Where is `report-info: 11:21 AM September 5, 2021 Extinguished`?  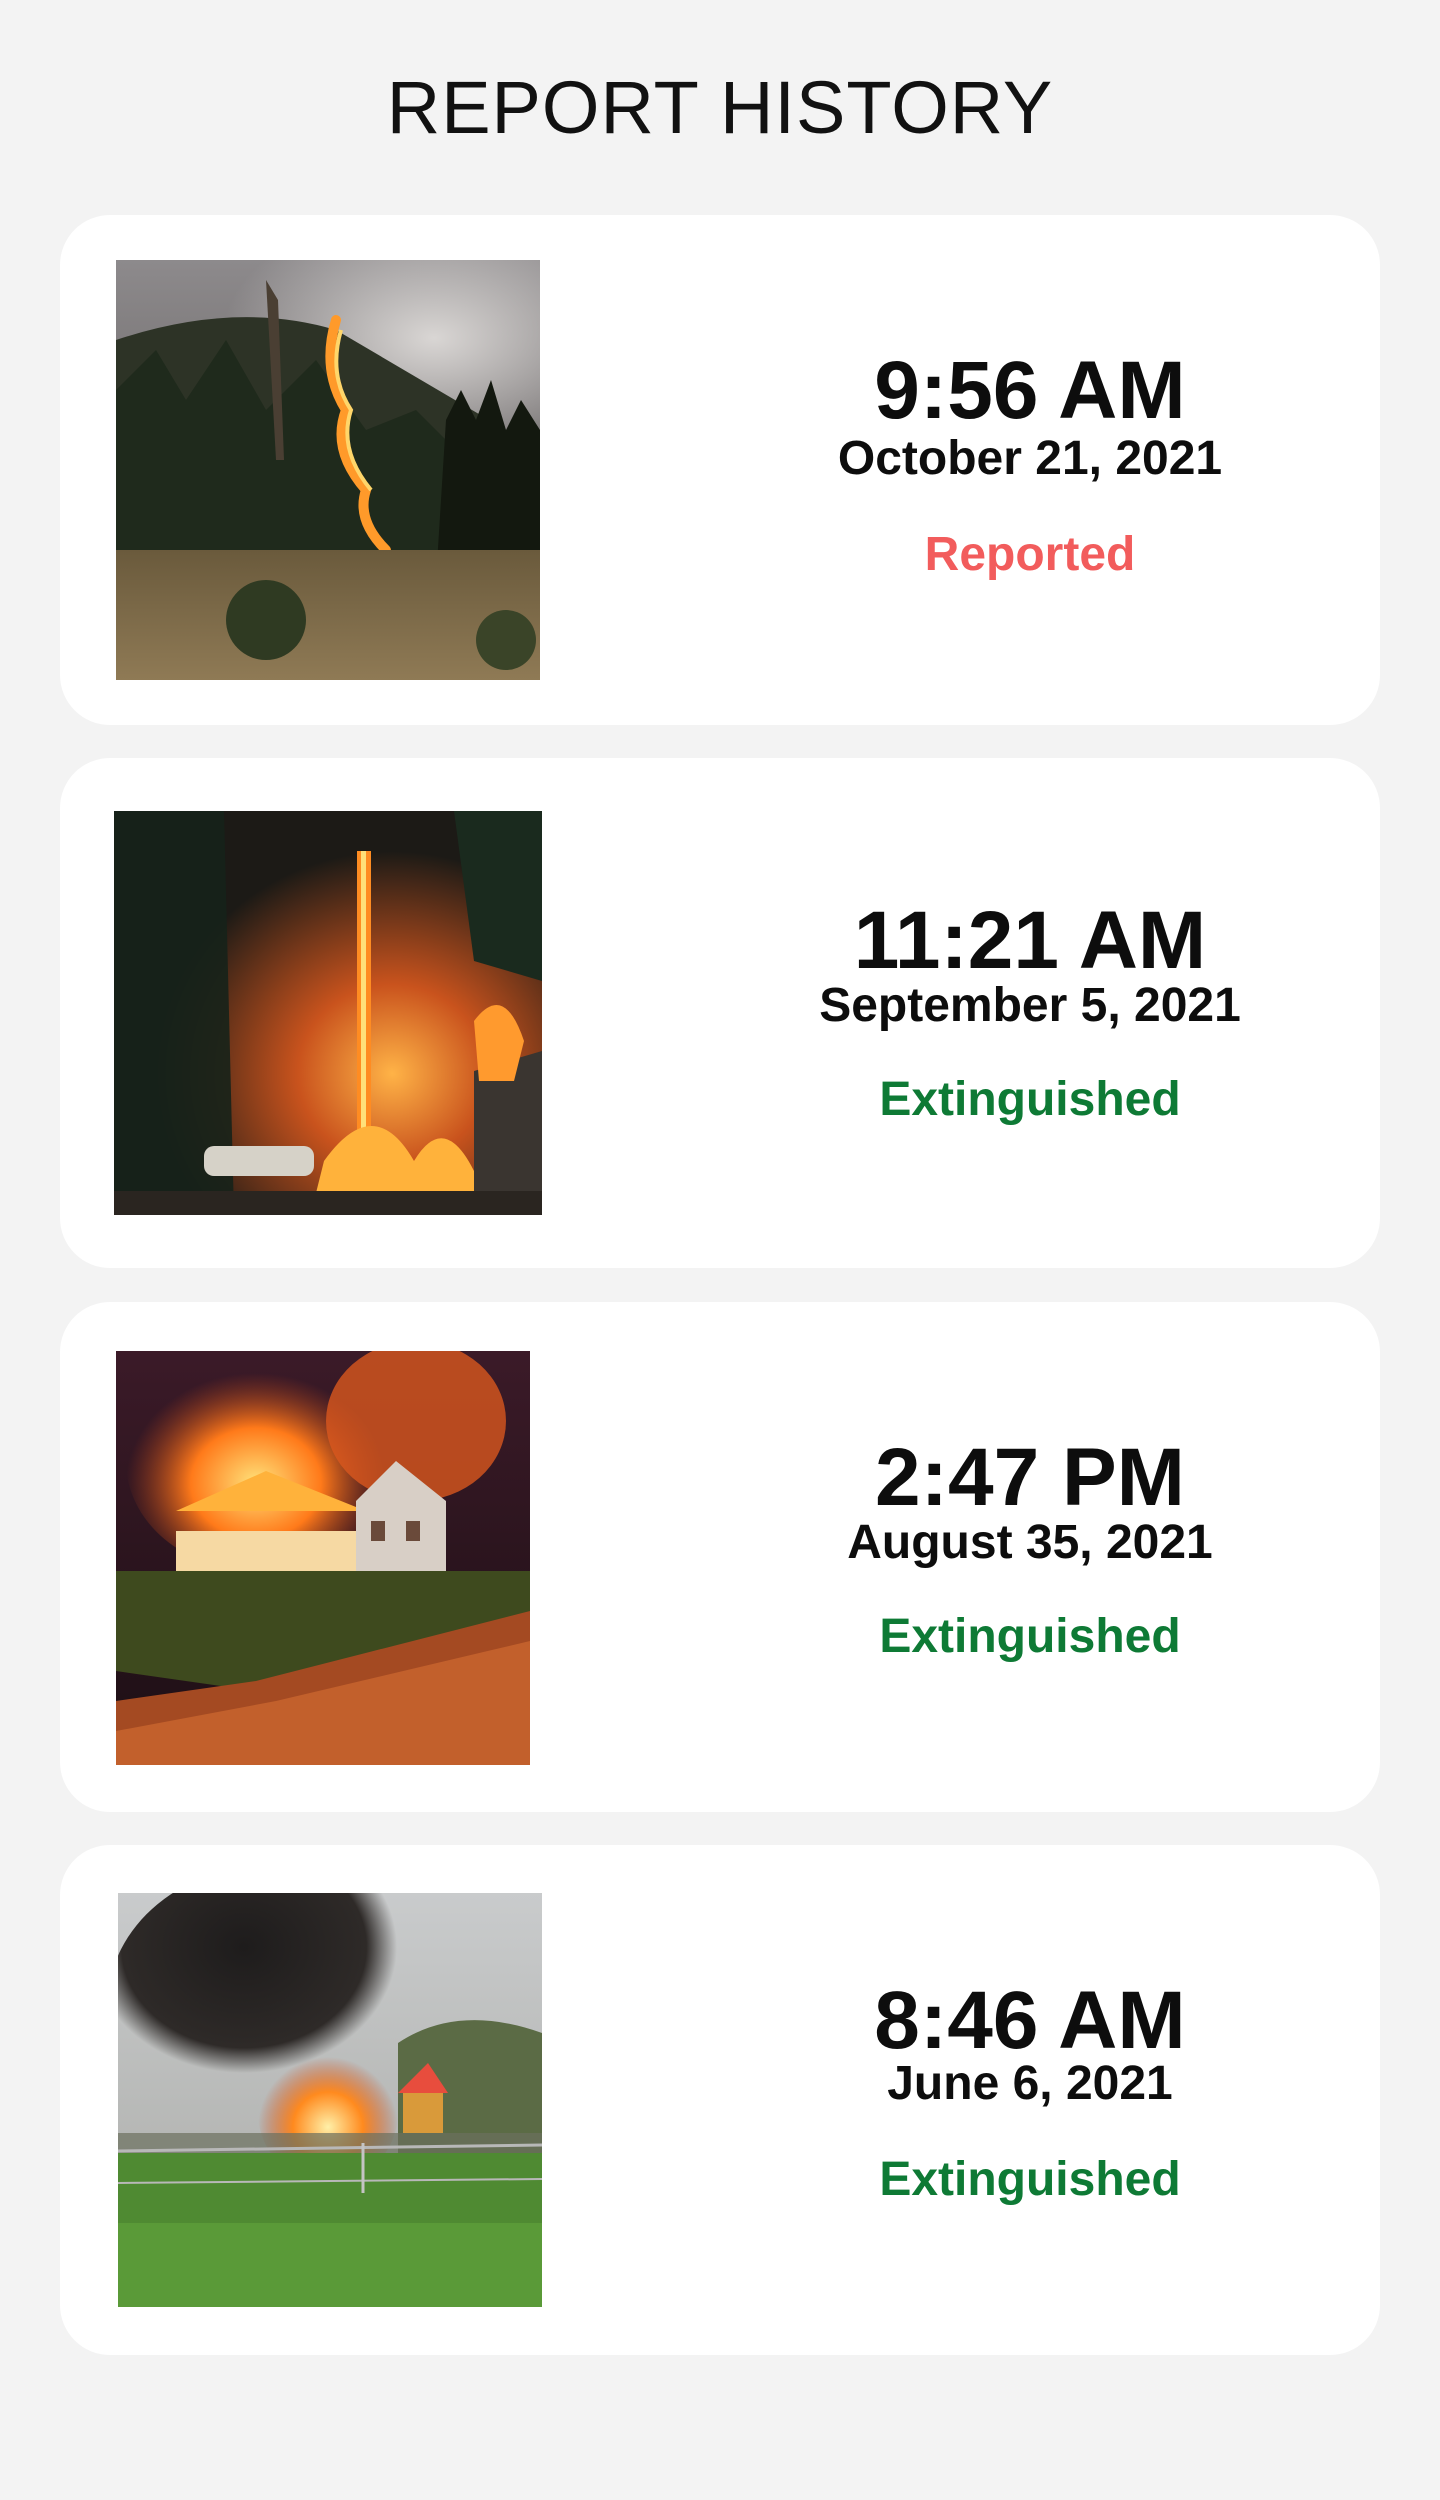 report-info: 11:21 AM September 5, 2021 Extinguished is located at coordinates (1030, 1013).